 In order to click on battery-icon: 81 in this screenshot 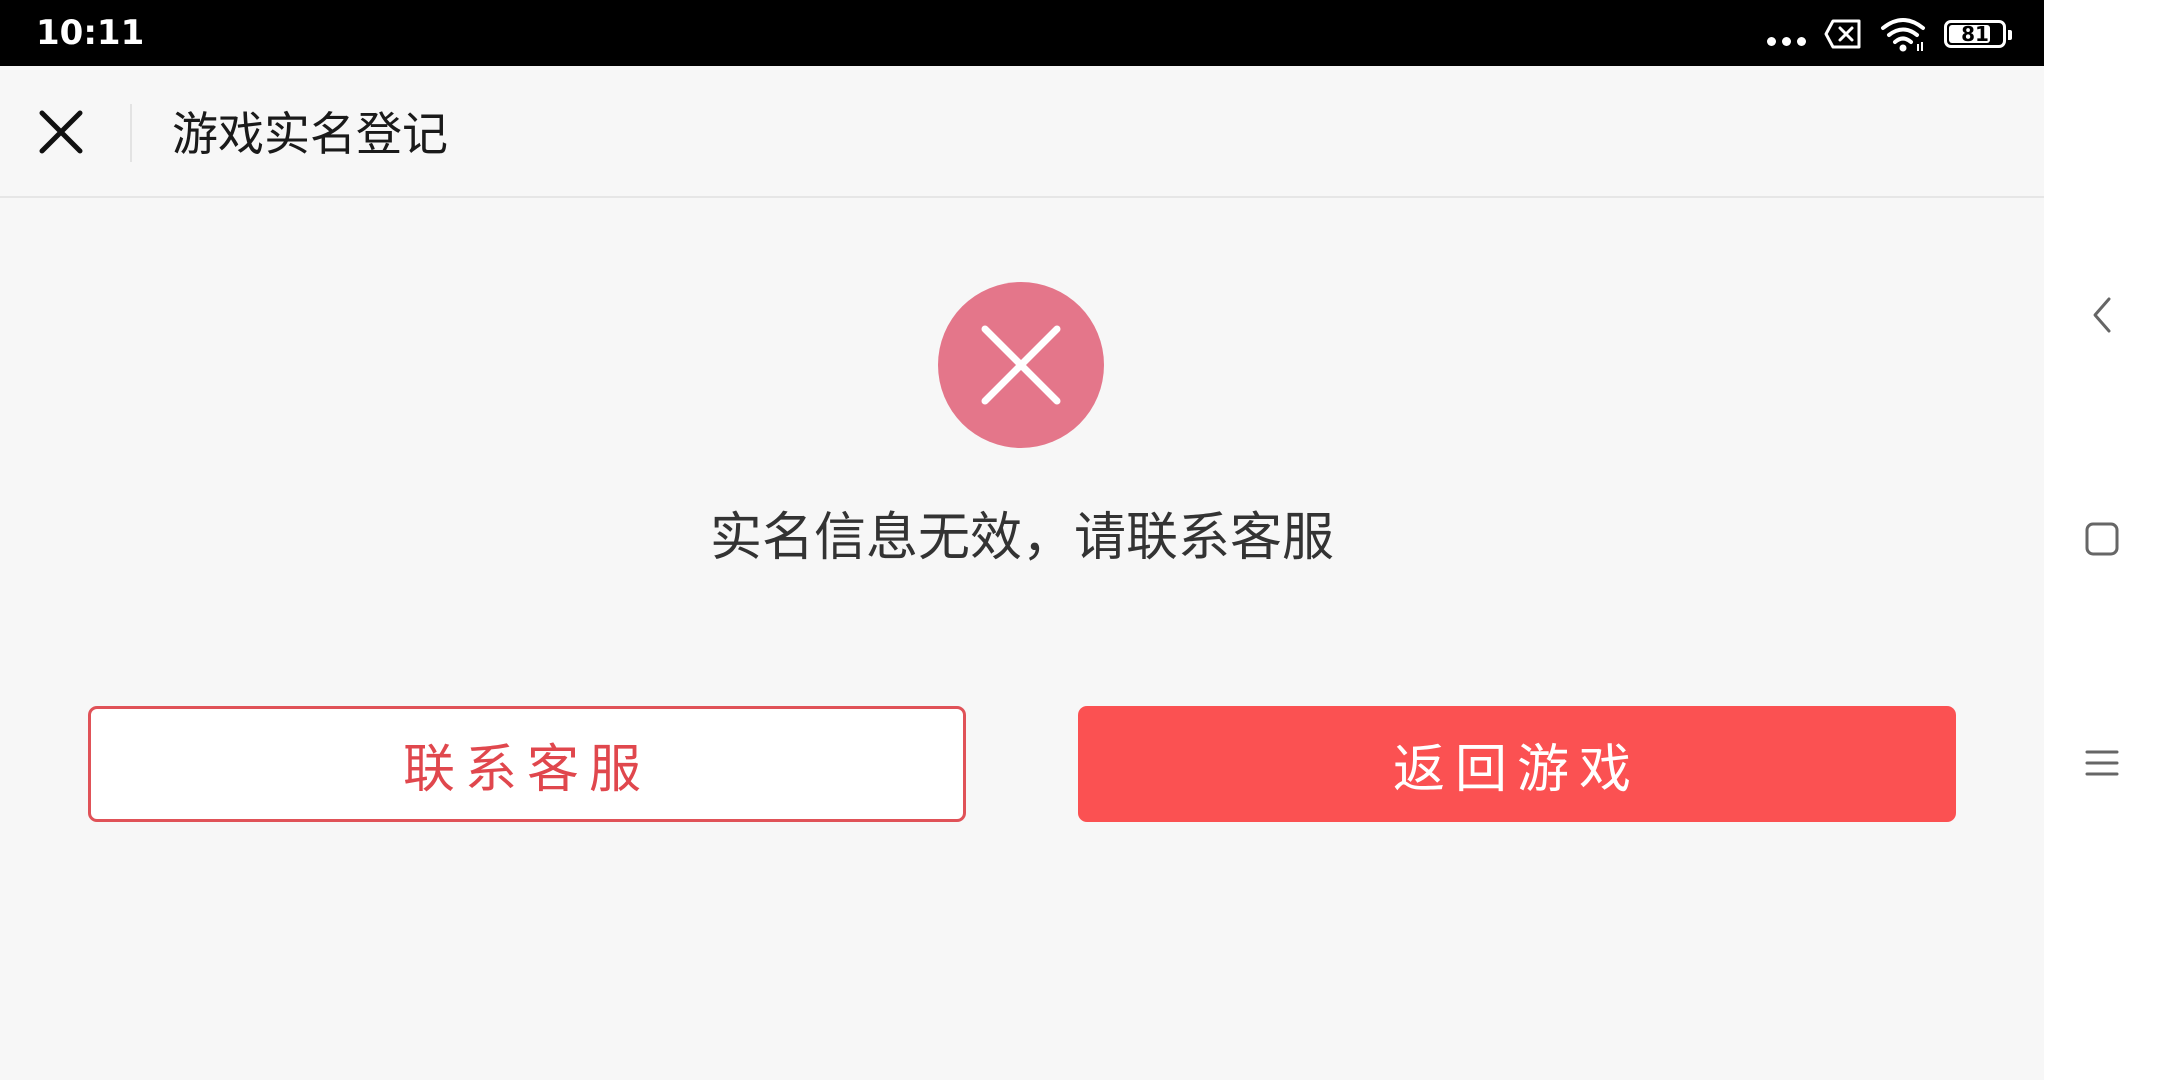, I will do `click(1978, 34)`.